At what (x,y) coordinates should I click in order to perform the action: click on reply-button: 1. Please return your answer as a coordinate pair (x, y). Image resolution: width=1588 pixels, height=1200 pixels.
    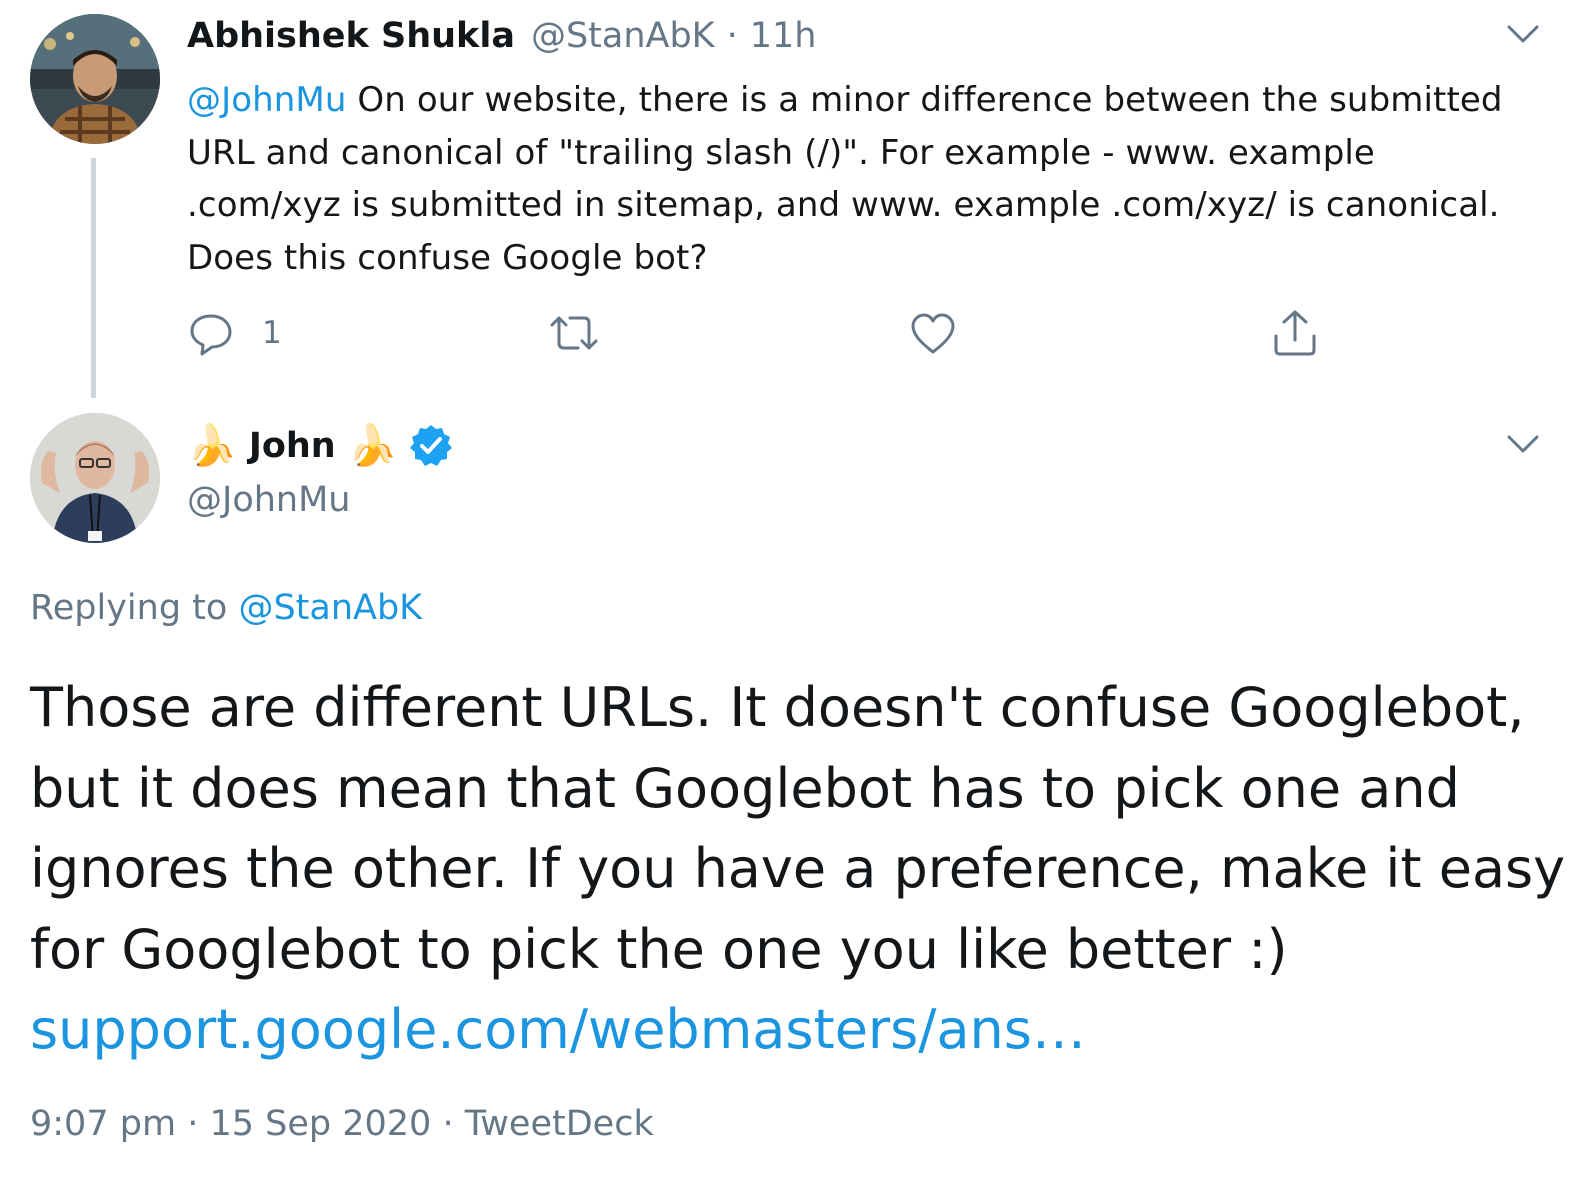
    Looking at the image, I should click on (235, 333).